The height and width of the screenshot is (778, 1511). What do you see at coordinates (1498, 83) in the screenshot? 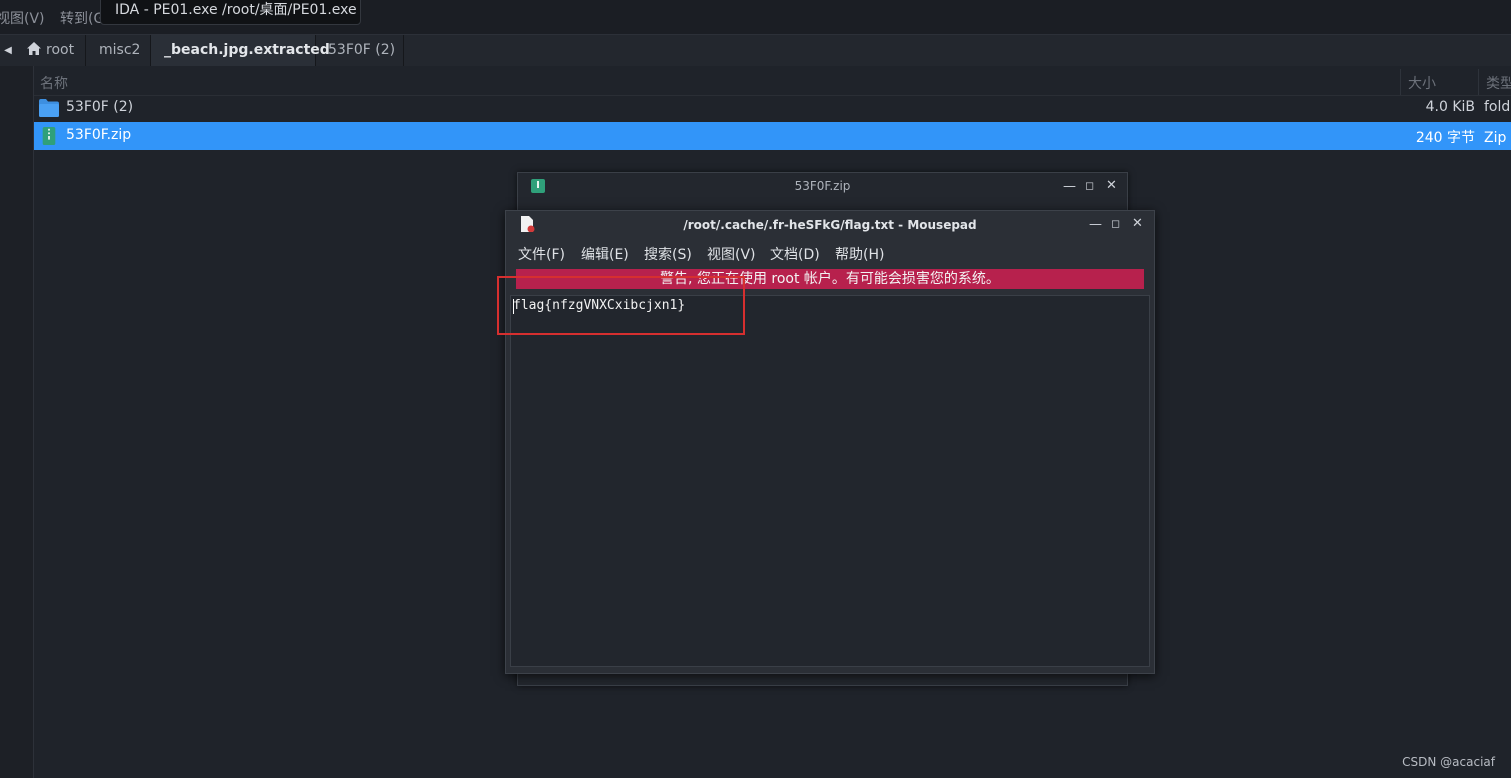
I see `column-type: 类型` at bounding box center [1498, 83].